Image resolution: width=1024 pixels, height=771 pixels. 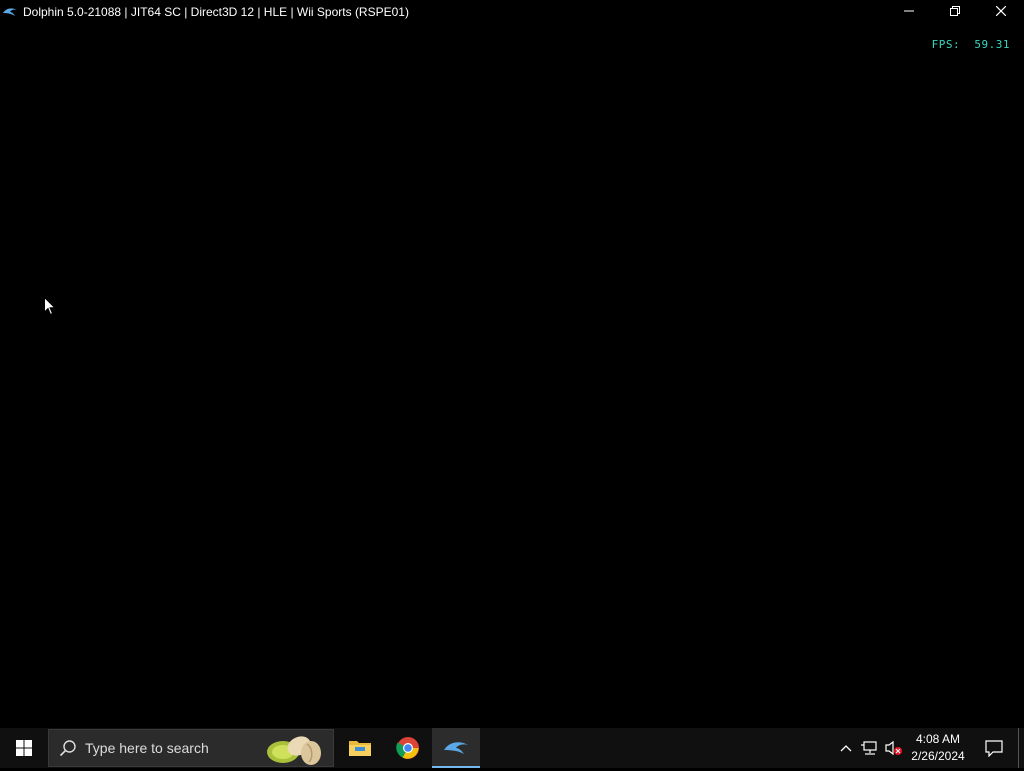 I want to click on pinned-apps, so click(x=408, y=748).